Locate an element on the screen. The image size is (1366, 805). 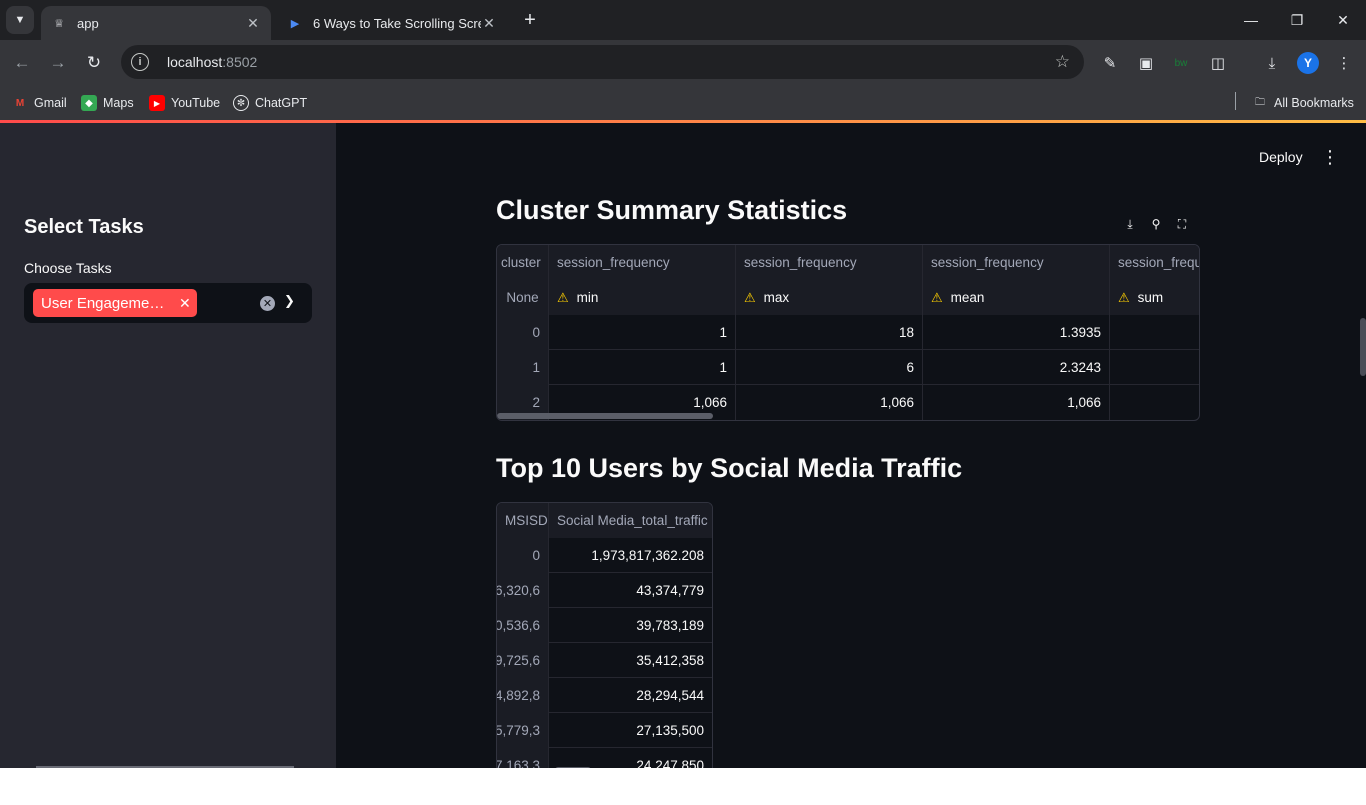
column-header: MSISDN is located at coordinates (523, 520).